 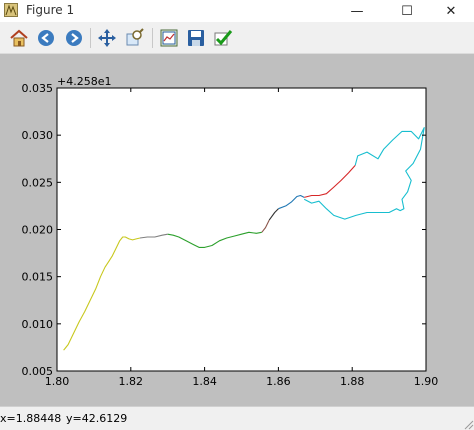 I want to click on subplots-icon, so click(x=169, y=38).